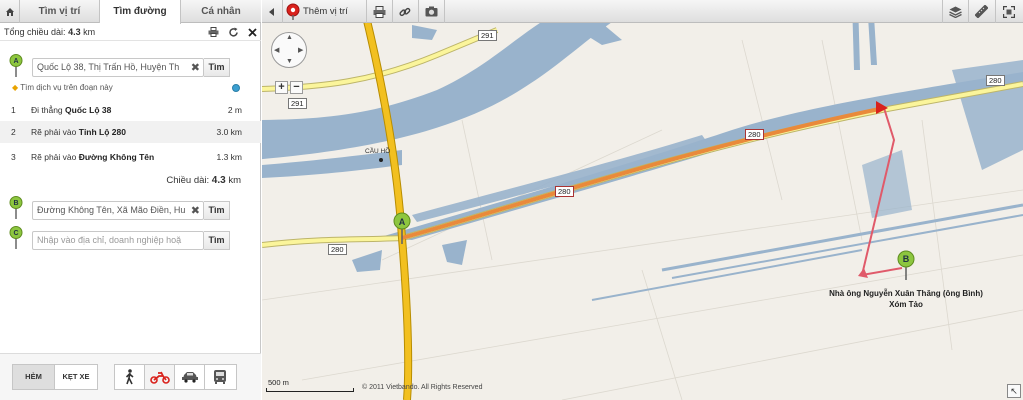 The height and width of the screenshot is (400, 1023). What do you see at coordinates (378, 151) in the screenshot?
I see `place-label: CẦU HỒ` at bounding box center [378, 151].